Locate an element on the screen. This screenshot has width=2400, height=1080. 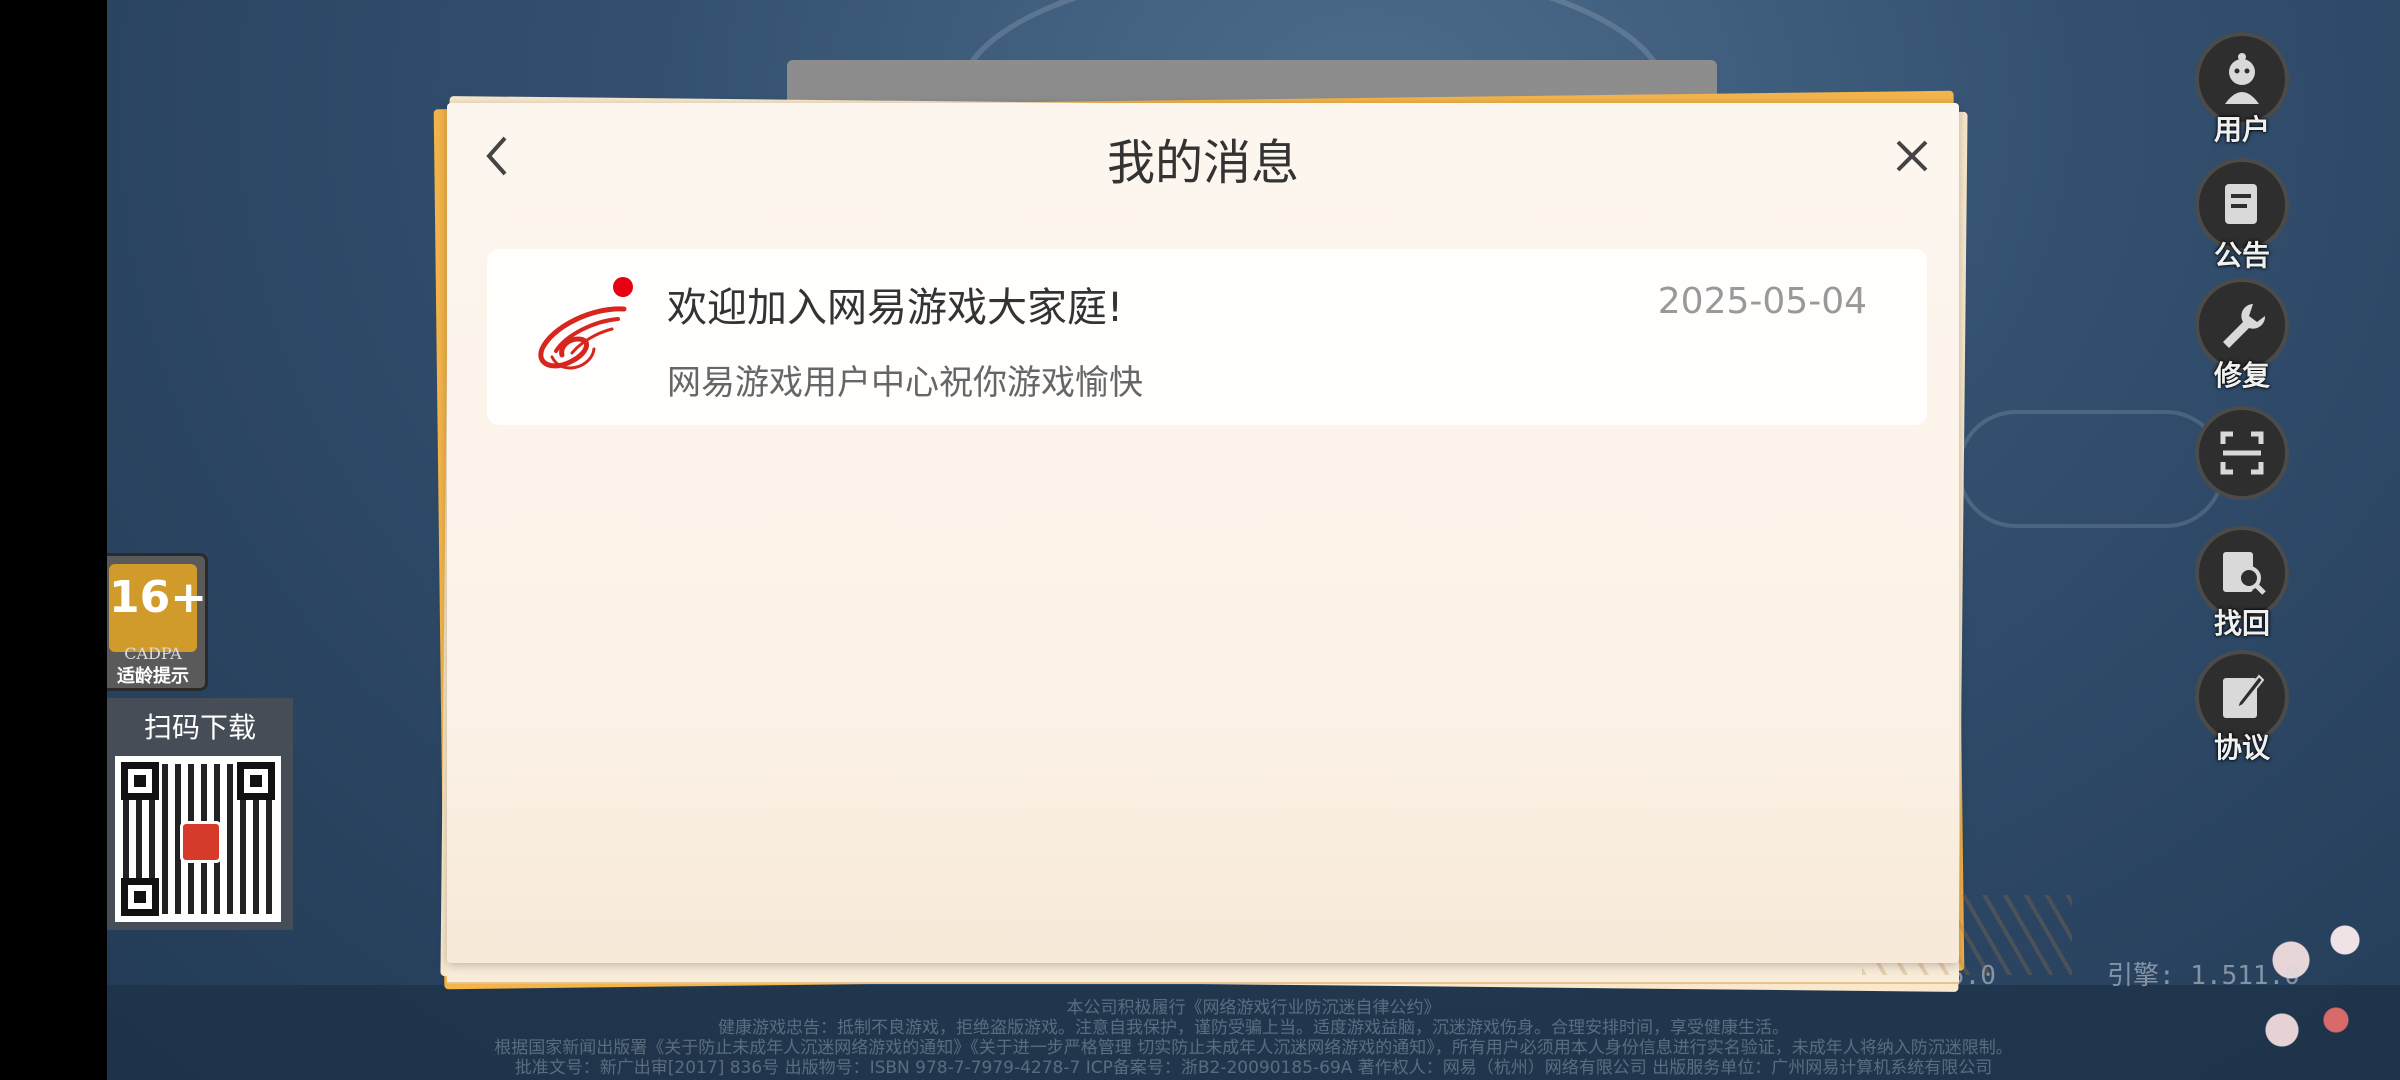
message-title: 欢迎加入网易游戏大家庭! is located at coordinates (895, 308).